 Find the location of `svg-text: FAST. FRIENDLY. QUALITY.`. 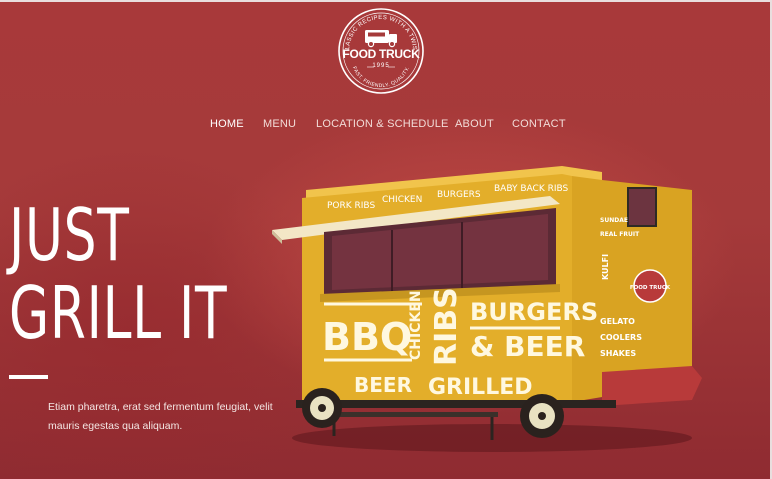

svg-text: FAST. FRIENDLY. QUALITY. is located at coordinates (381, 77).